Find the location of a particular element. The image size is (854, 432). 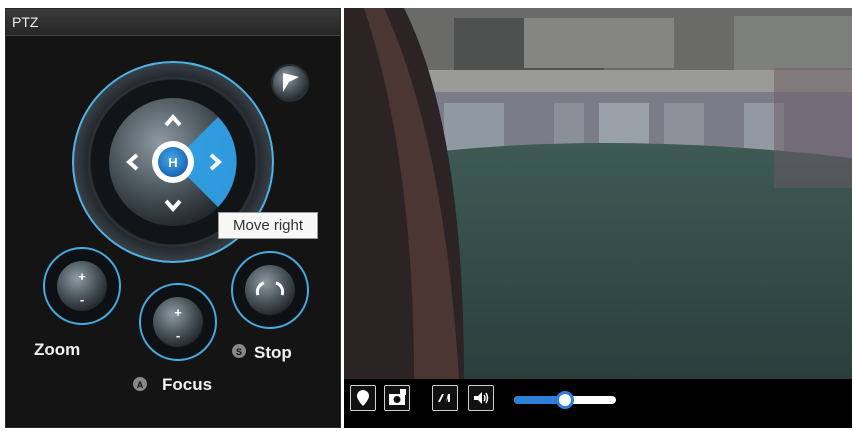

volume-icon is located at coordinates (481, 398).